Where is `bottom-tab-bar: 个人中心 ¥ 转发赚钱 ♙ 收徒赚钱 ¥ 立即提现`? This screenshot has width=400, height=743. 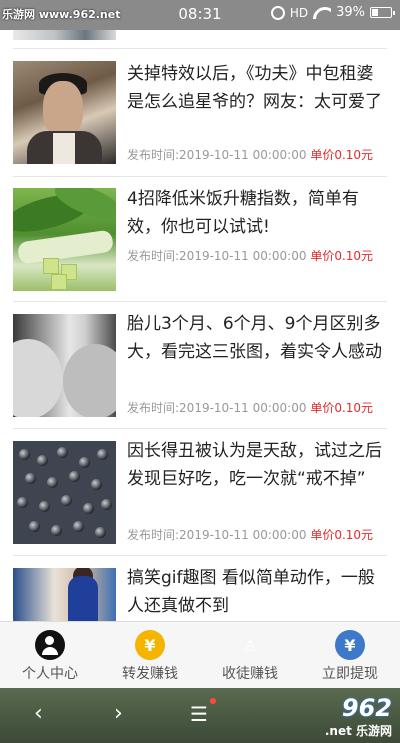 bottom-tab-bar: 个人中心 ¥ 转发赚钱 ♙ 收徒赚钱 ¥ 立即提现 is located at coordinates (200, 654).